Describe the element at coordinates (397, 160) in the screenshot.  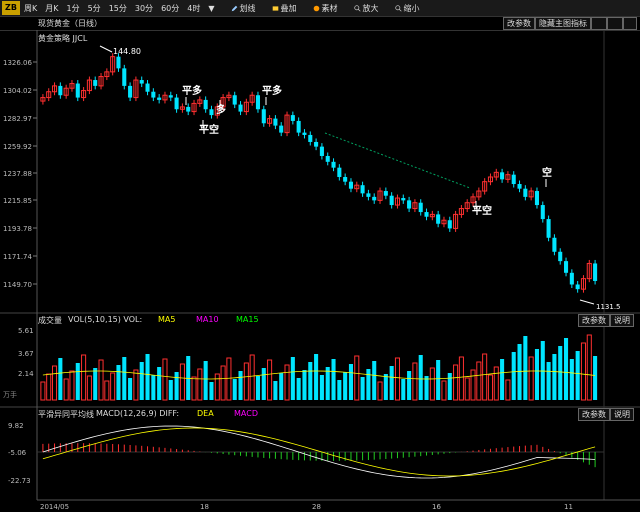
I see `trend-dashed-line` at that location.